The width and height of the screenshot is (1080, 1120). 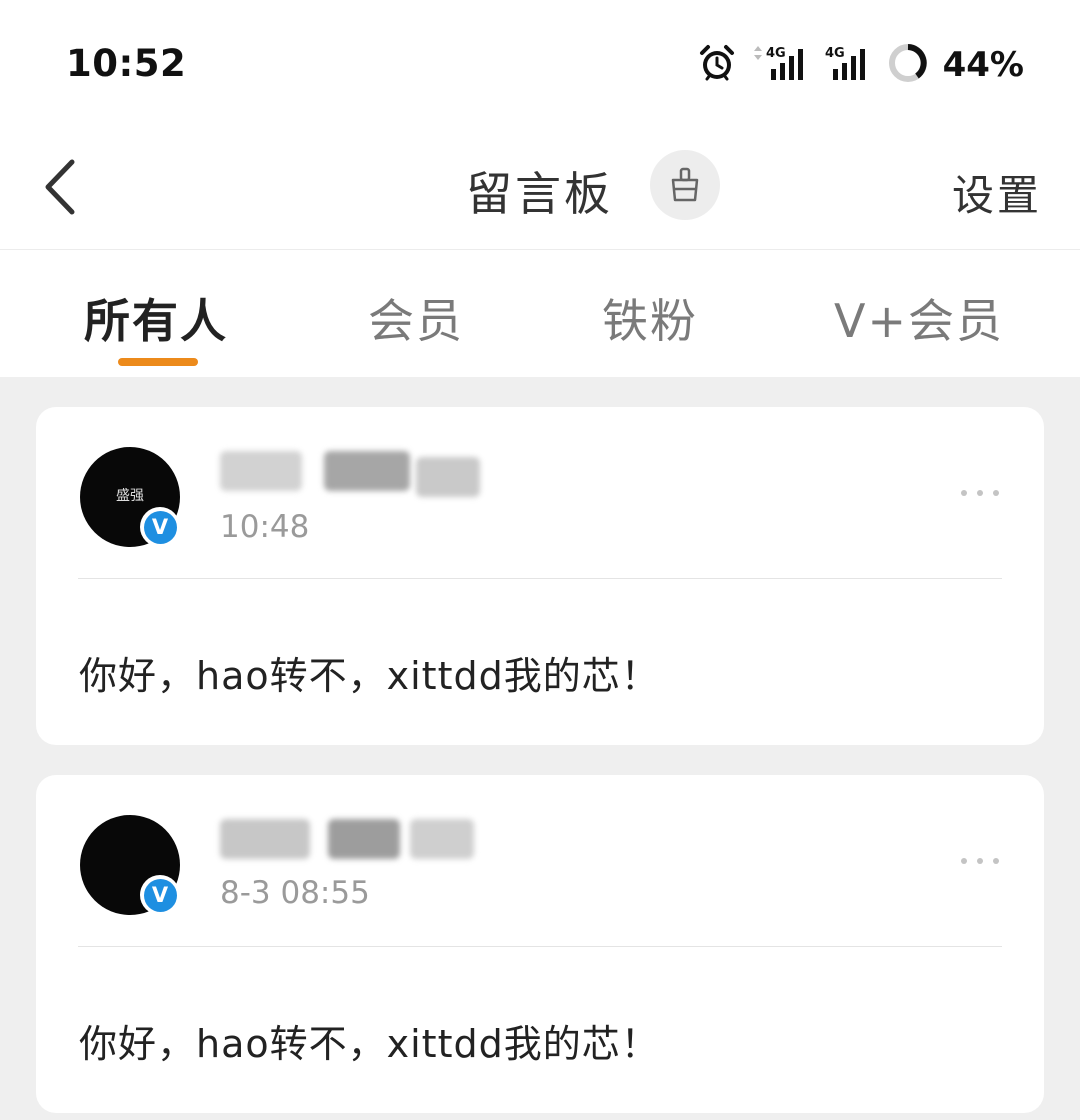 I want to click on back-button, so click(x=66, y=187).